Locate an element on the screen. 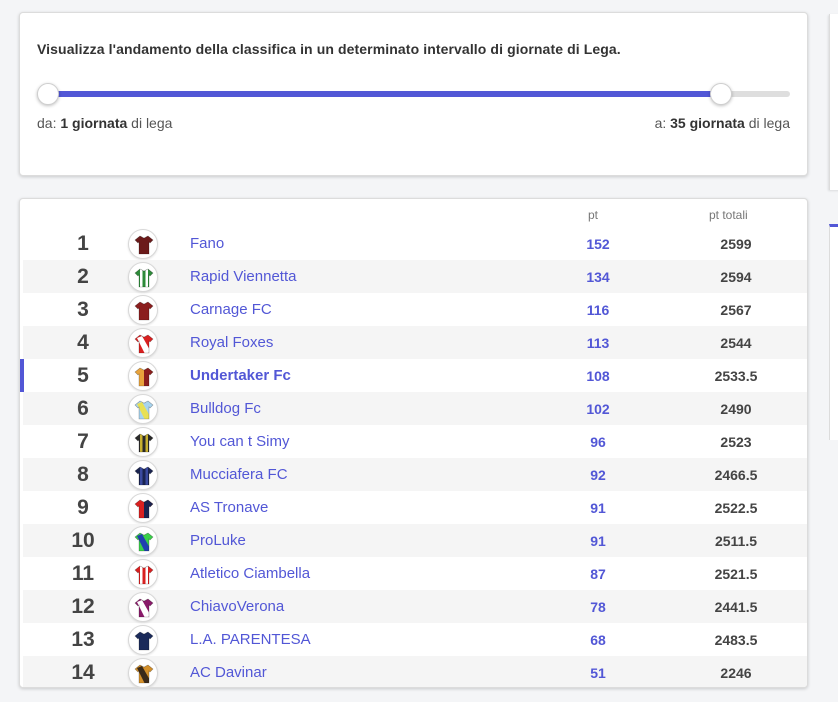  table-row: 11 Atletico Ciambella 87 2521.5 is located at coordinates (415, 573).